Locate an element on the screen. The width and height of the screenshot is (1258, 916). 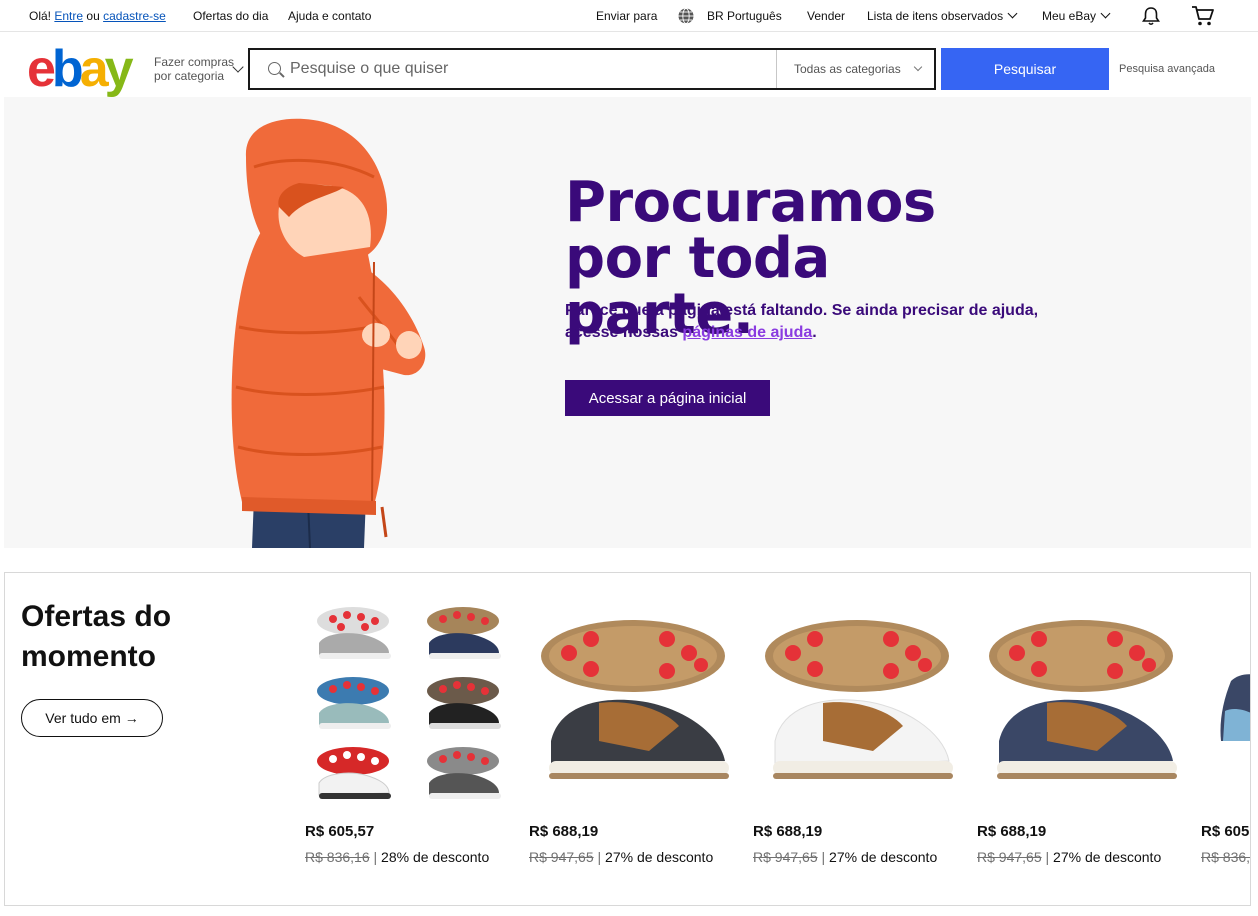
language-selector: BR Português is located at coordinates (744, 16).